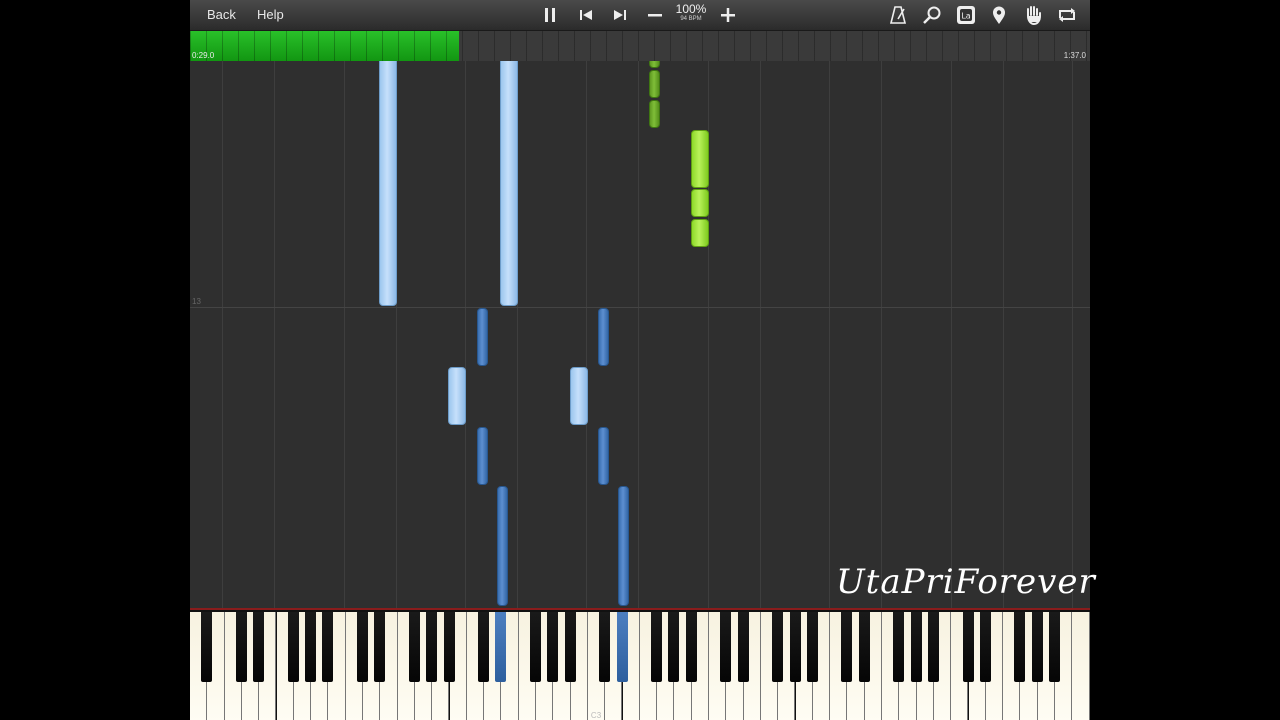 The height and width of the screenshot is (720, 1280). I want to click on svg-text: La, so click(965, 16).